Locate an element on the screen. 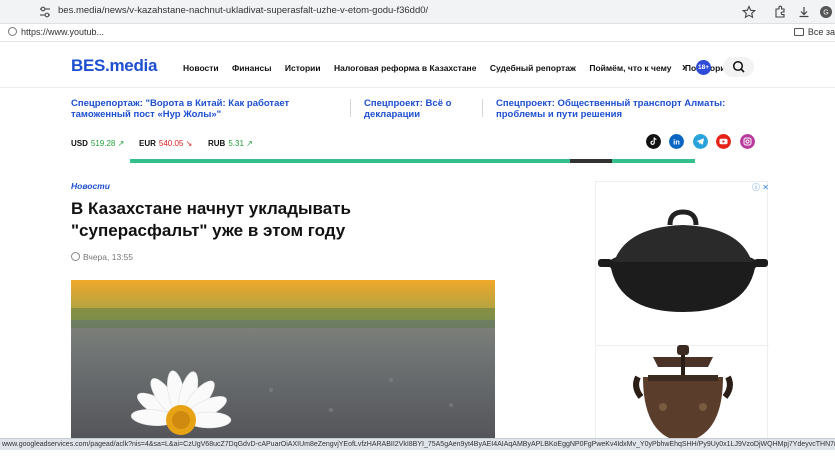 Image resolution: width=835 pixels, height=456 pixels. site-info-icon is located at coordinates (45, 12).